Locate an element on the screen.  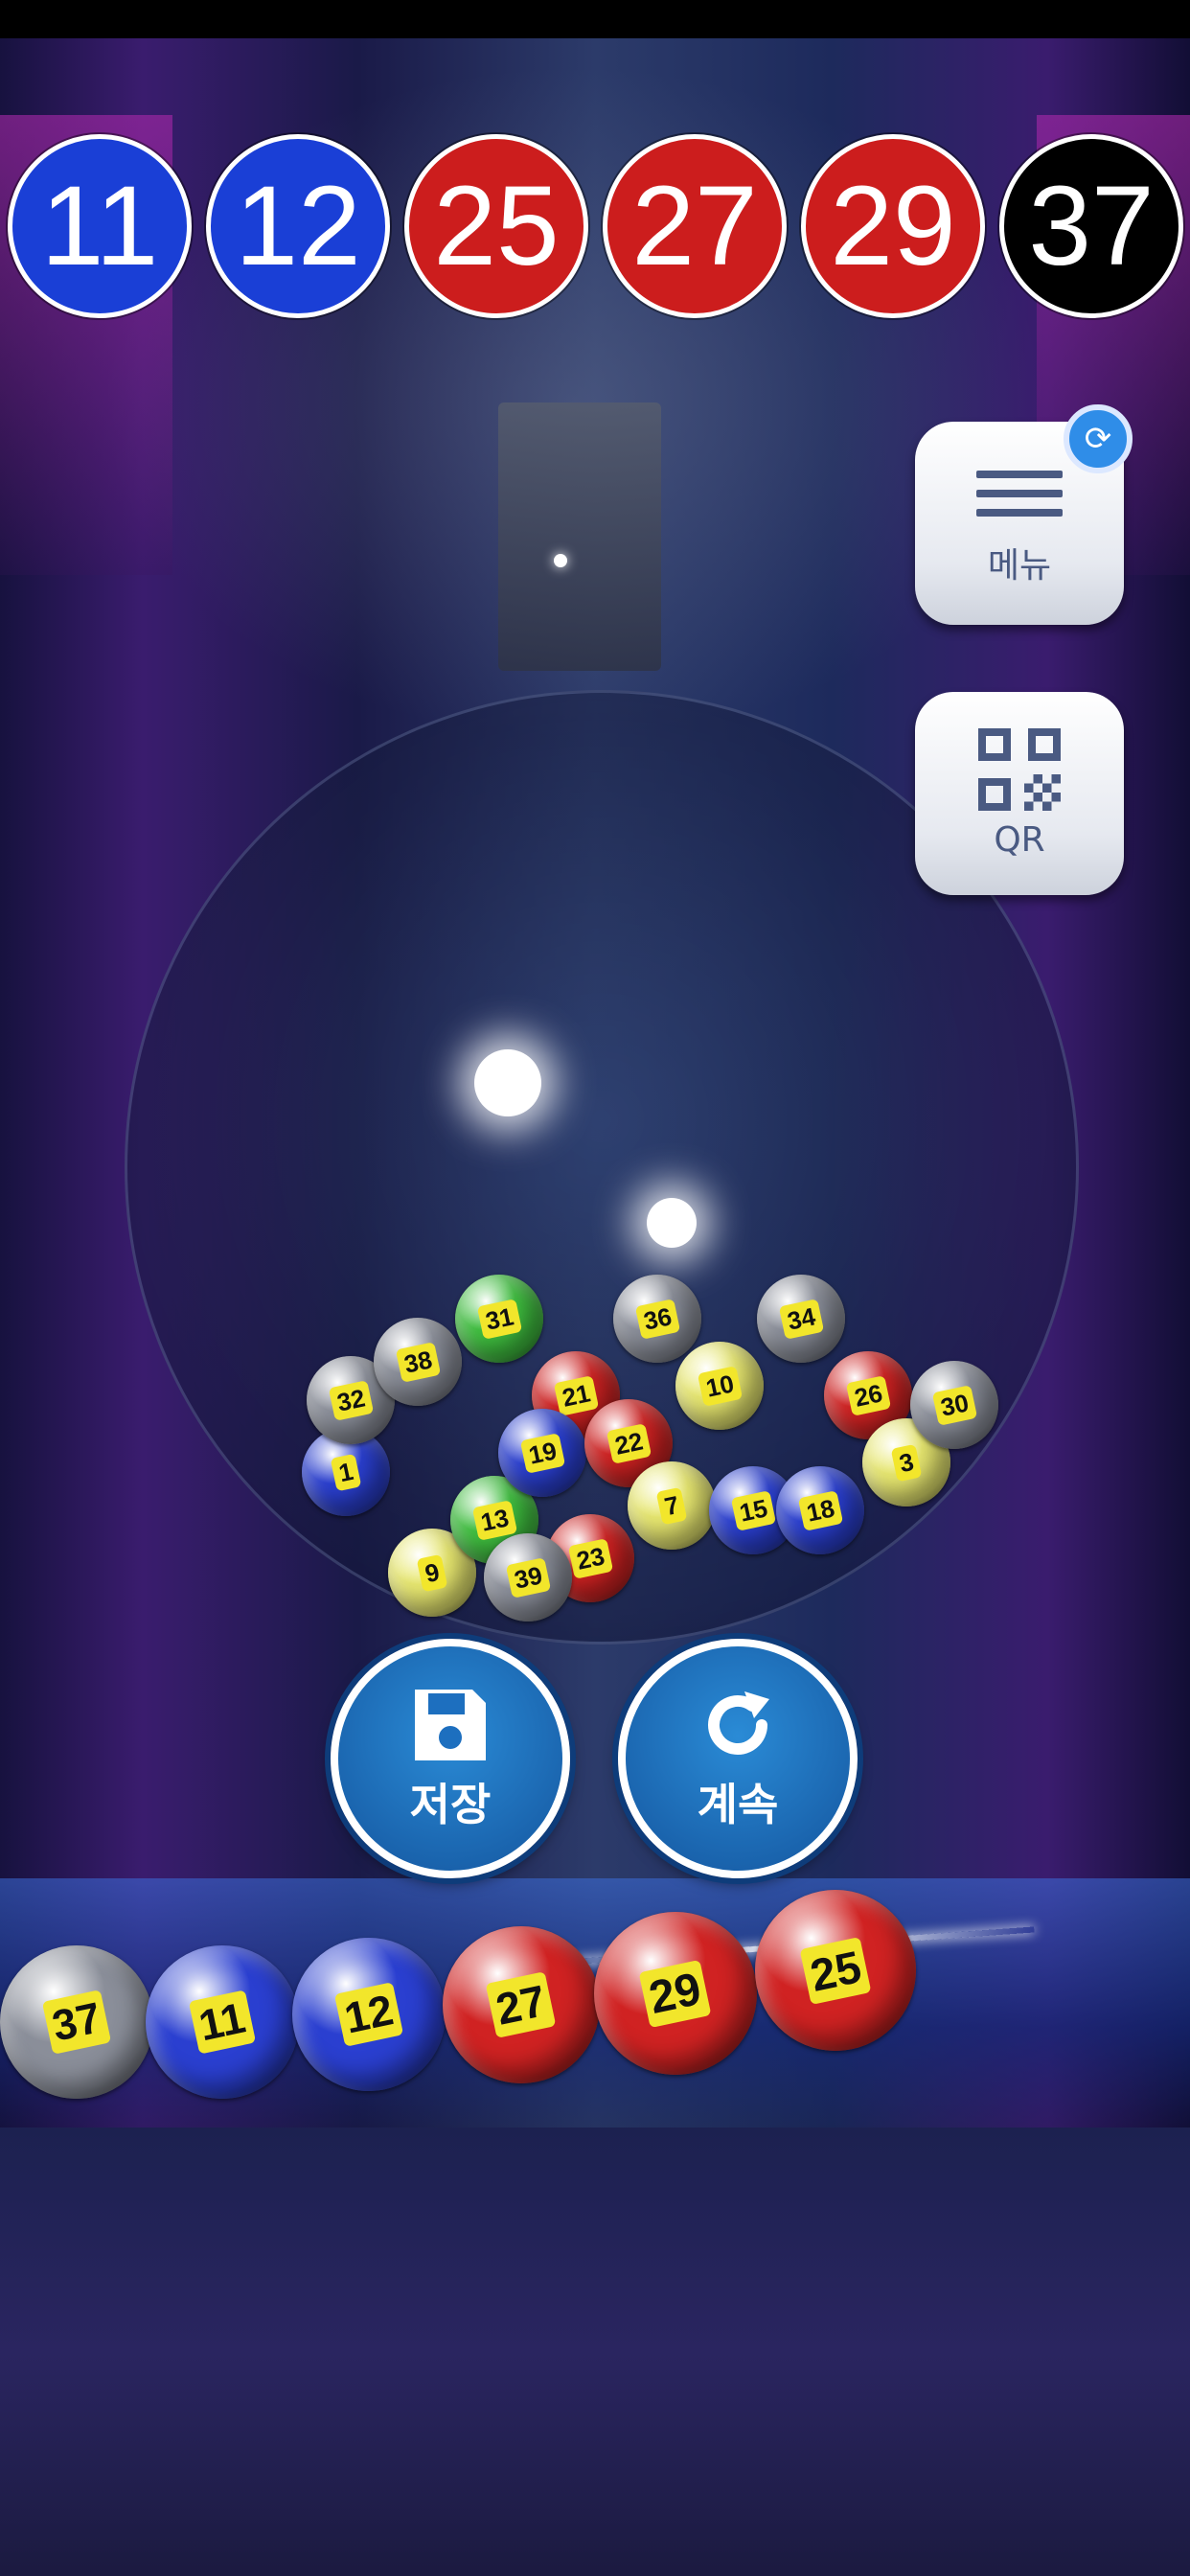
lottery-ball: 29 is located at coordinates (676, 1993).